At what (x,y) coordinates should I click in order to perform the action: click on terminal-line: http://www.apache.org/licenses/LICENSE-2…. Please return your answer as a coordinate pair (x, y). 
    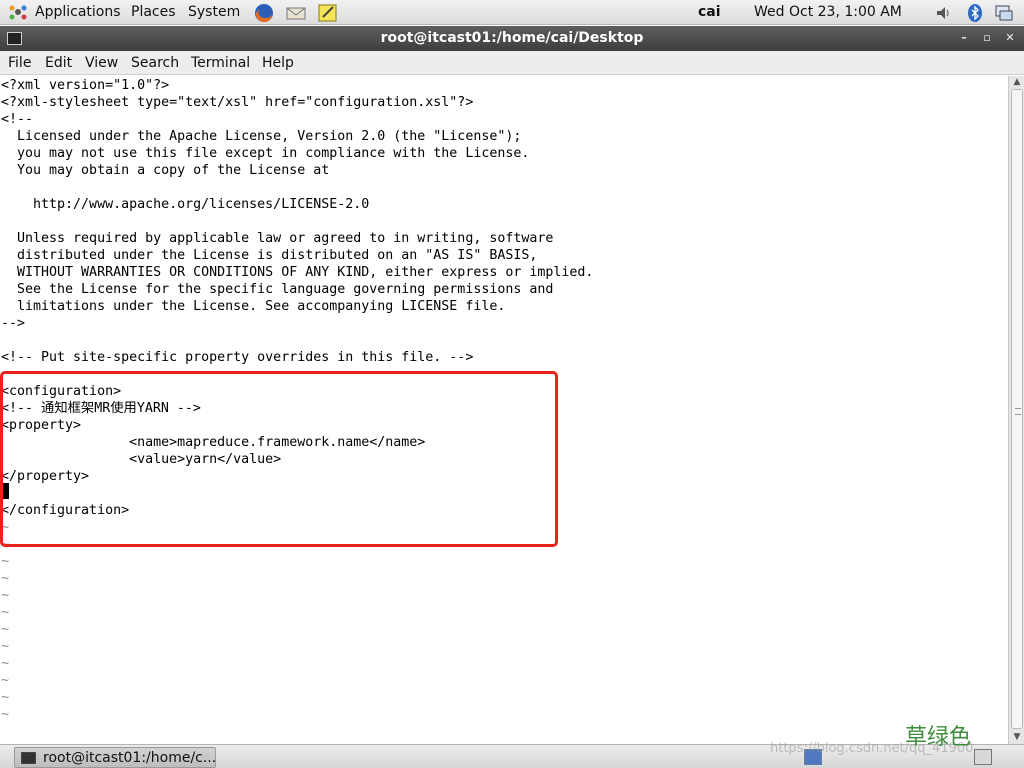
    Looking at the image, I should click on (185, 204).